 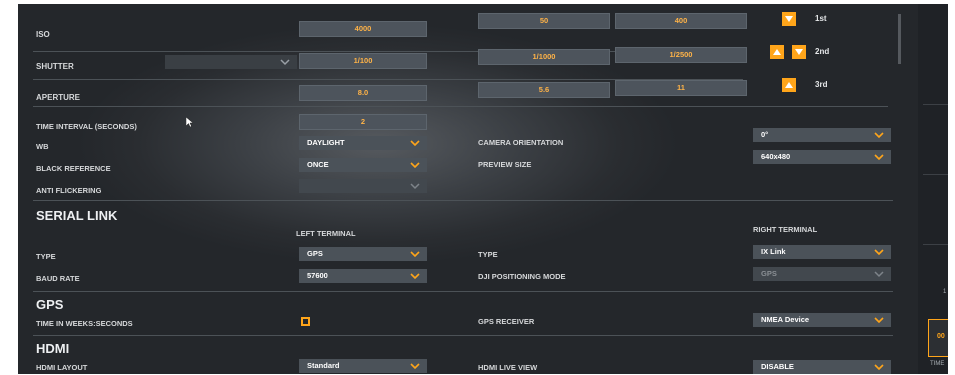 I want to click on side-panel-button: 00, so click(x=938, y=338).